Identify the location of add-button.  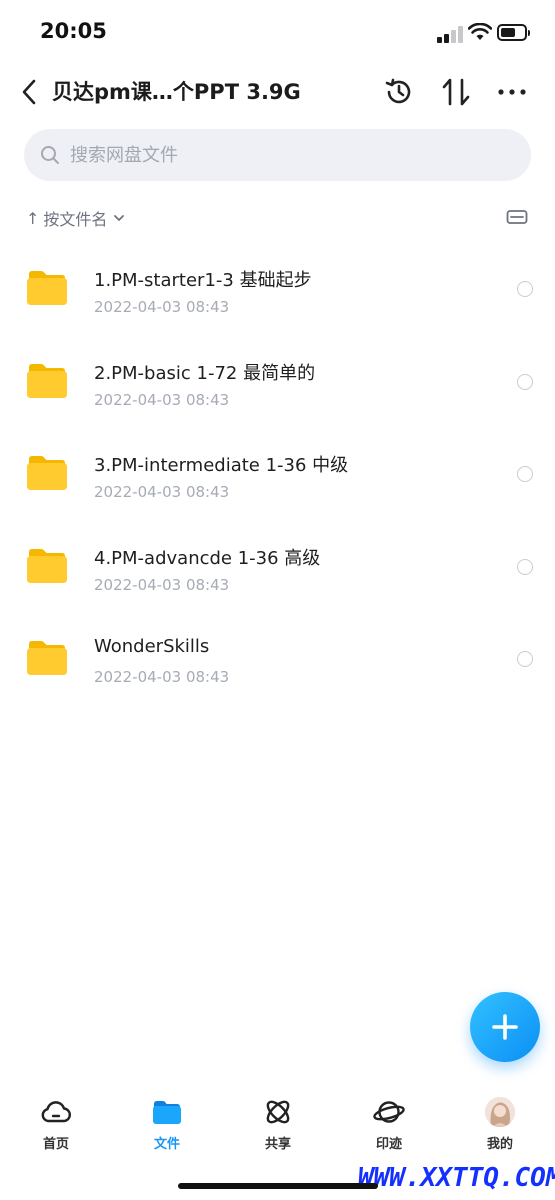
(505, 1027).